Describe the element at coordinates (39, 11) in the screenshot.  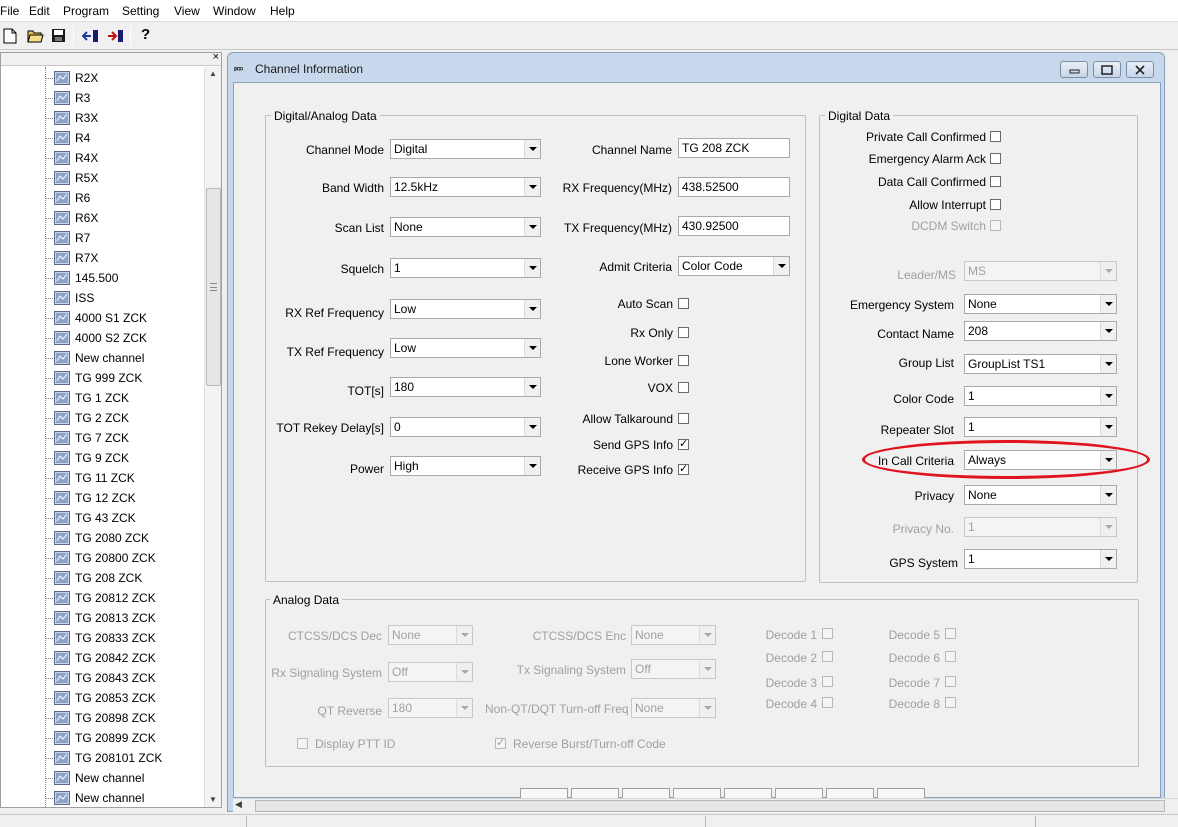
I see `menu-edit: Edit` at that location.